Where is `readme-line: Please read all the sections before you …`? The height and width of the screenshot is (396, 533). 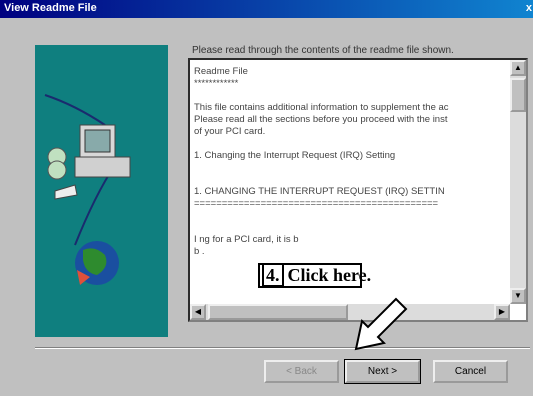
readme-line: Please read all the sections before you … is located at coordinates (321, 119).